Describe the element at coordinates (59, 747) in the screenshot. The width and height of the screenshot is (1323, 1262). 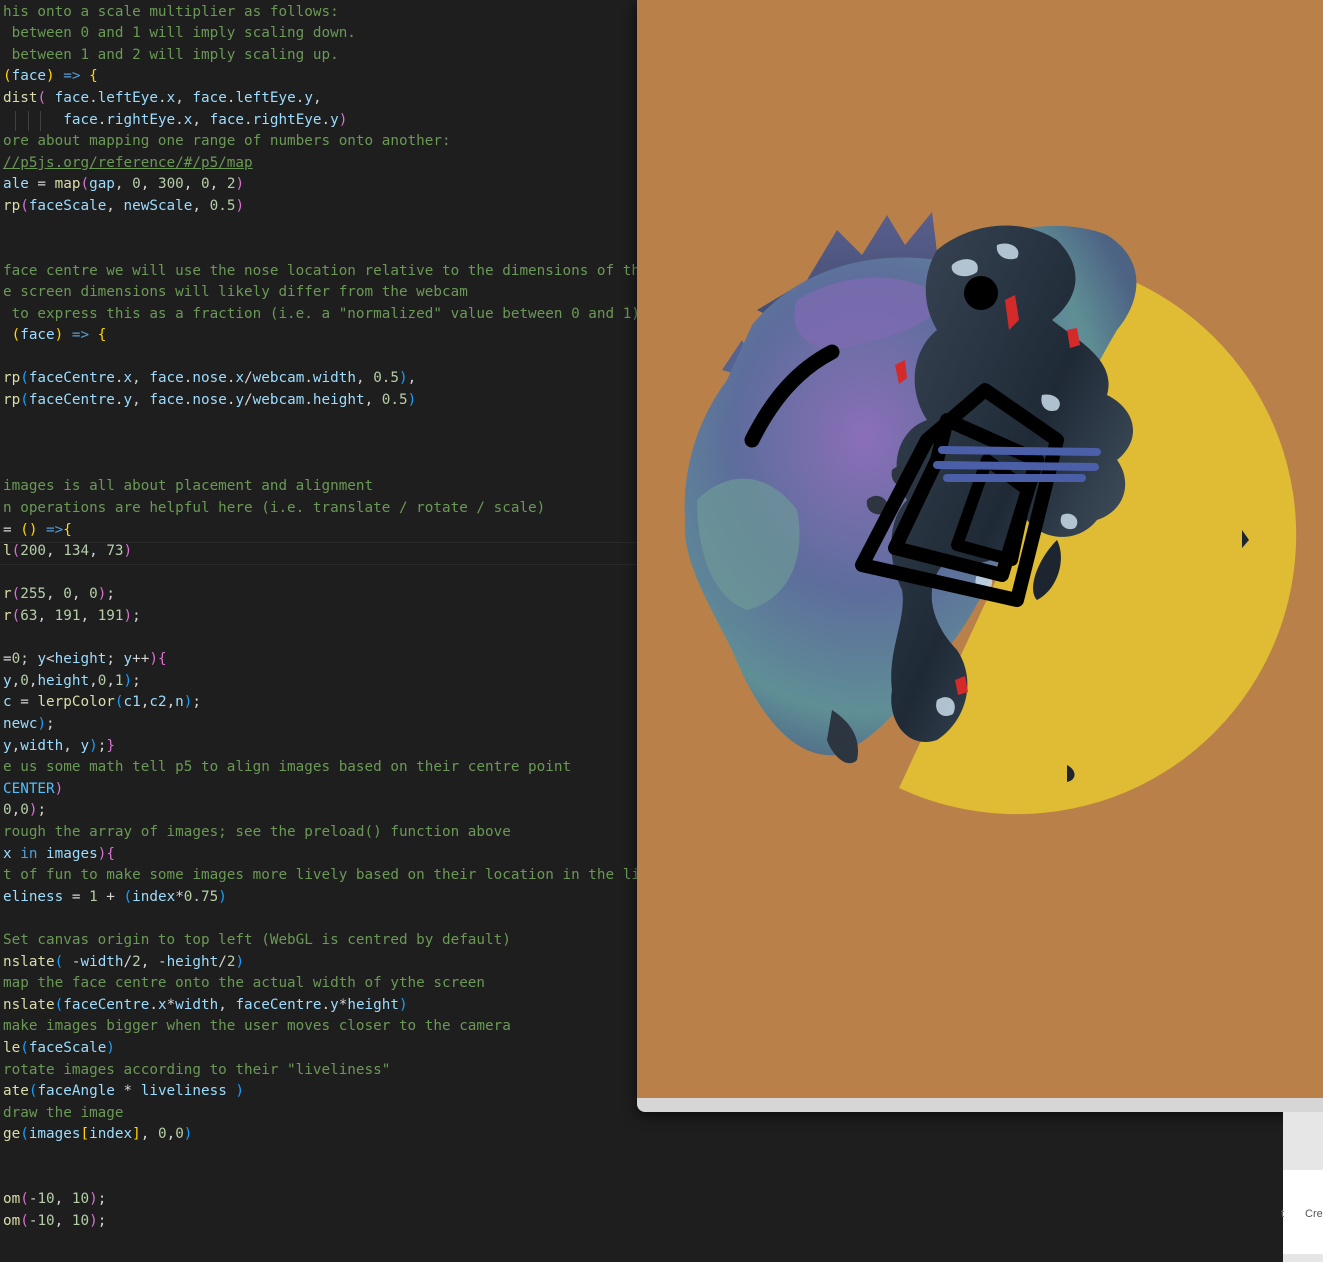
I see `code-line: y,width, y);}` at that location.